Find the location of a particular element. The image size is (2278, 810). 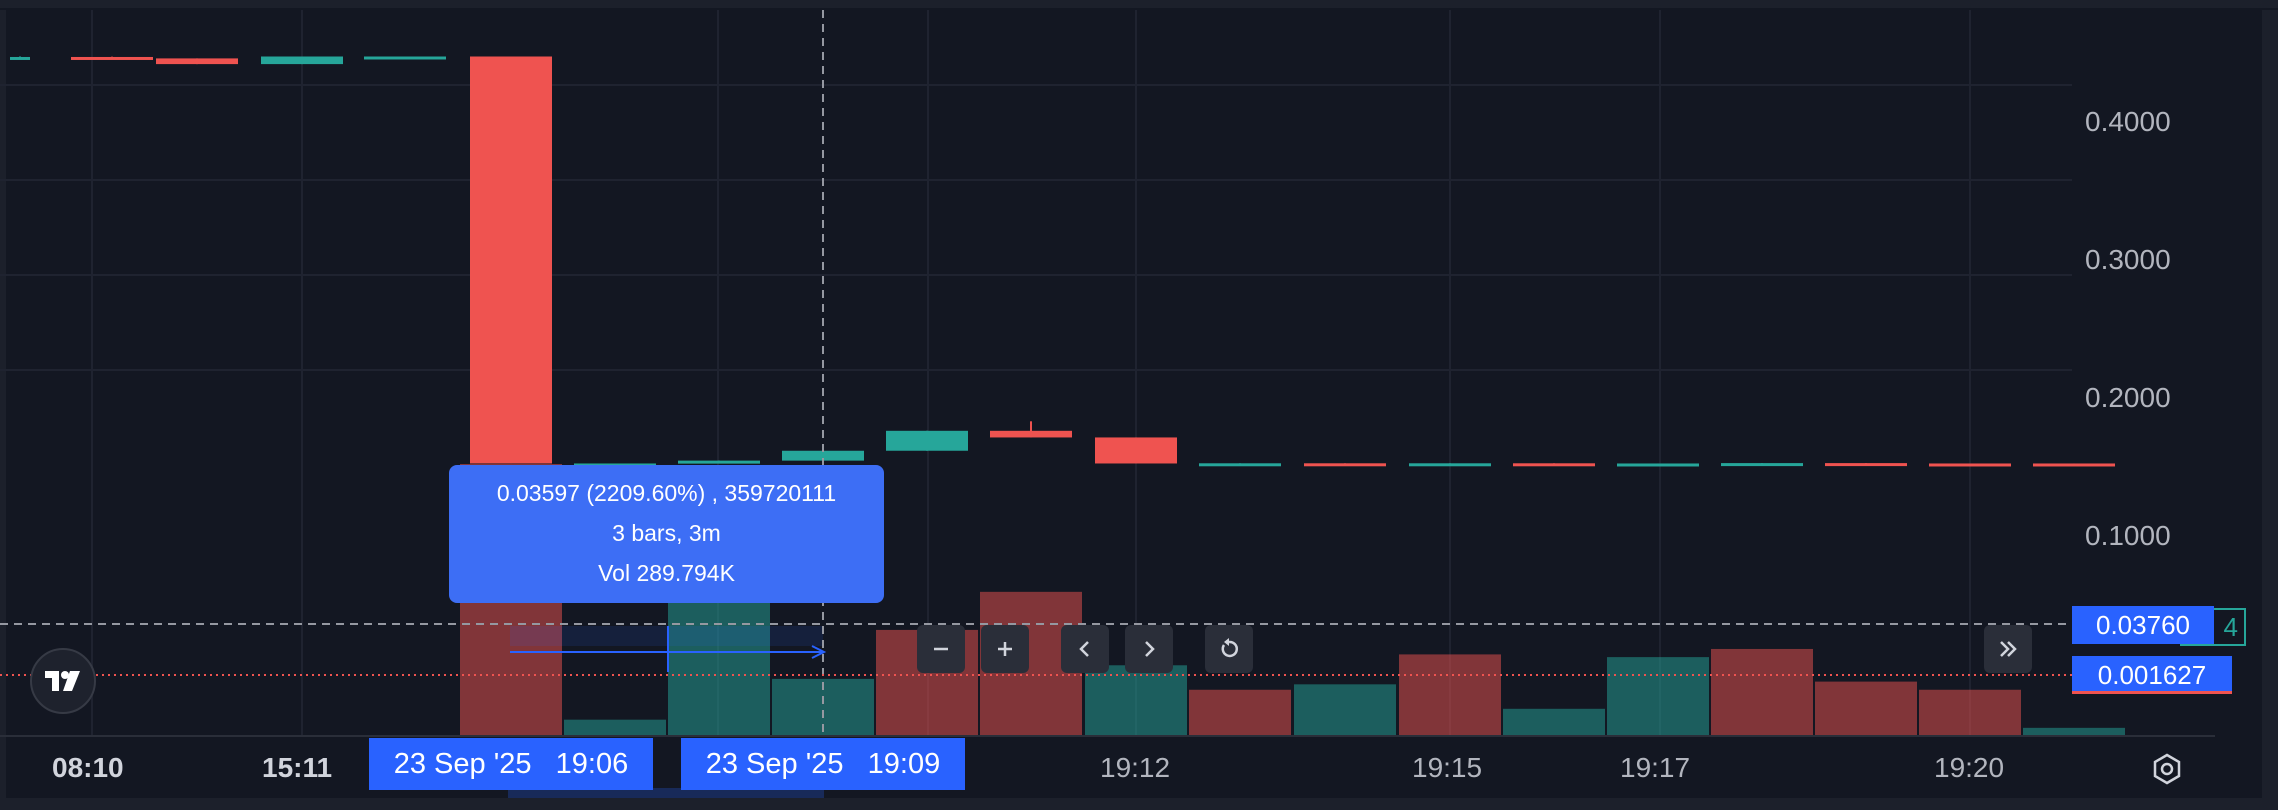

measure-bars-text: 3 bars, 3m is located at coordinates (666, 533).